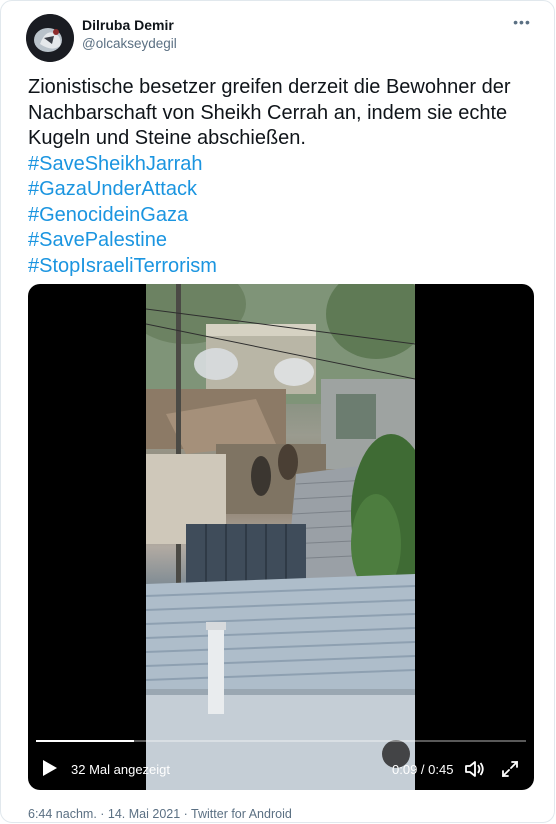 The image size is (556, 824). I want to click on progress-bar, so click(281, 741).